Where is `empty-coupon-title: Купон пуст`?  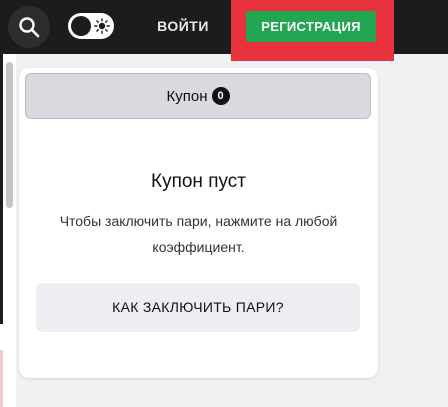 empty-coupon-title: Купон пуст is located at coordinates (198, 181).